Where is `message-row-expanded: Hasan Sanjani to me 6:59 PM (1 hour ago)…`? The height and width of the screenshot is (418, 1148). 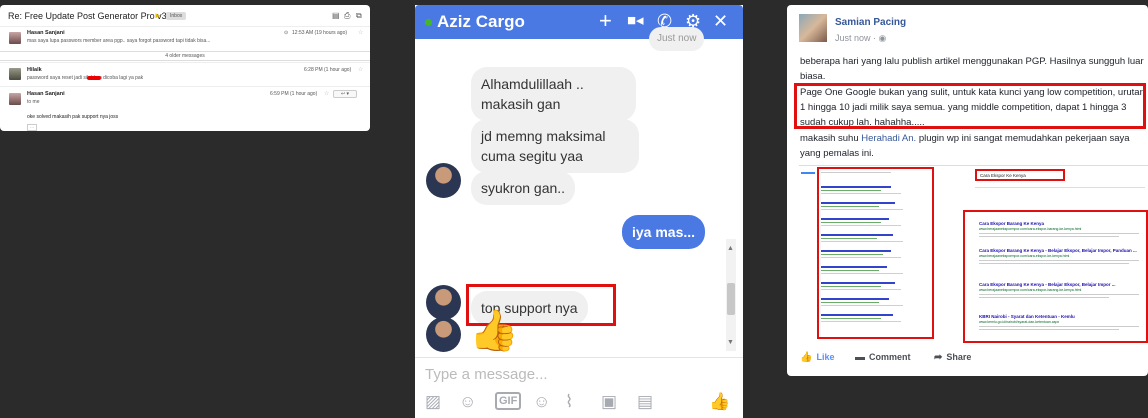
message-row-expanded: Hasan Sanjani to me 6:59 PM (1 hour ago)… is located at coordinates (185, 108).